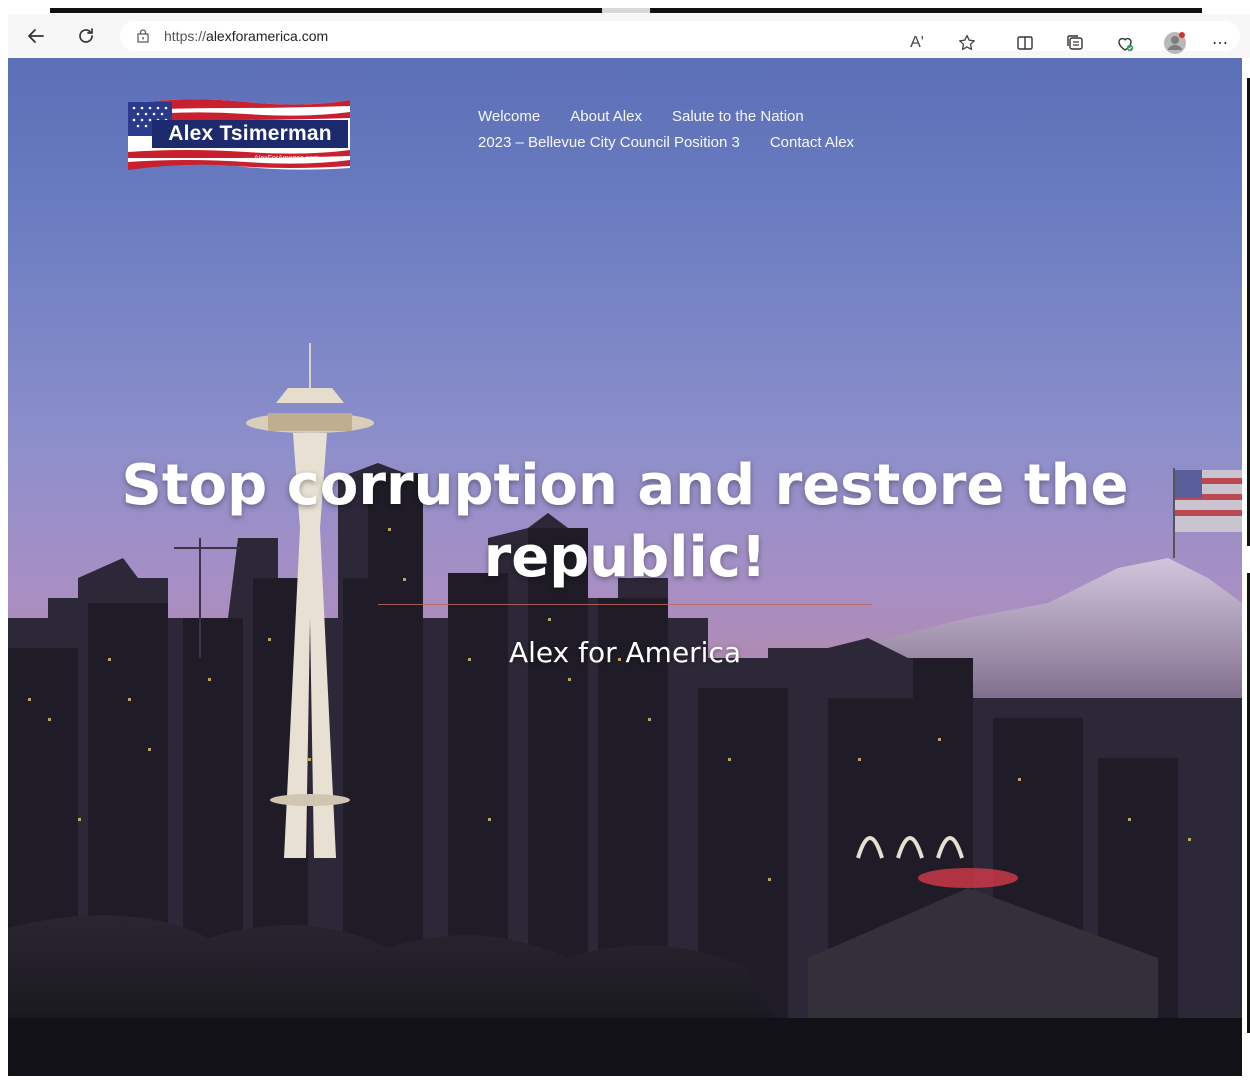 This screenshot has width=1250, height=1080. I want to click on refresh-icon, so click(86, 35).